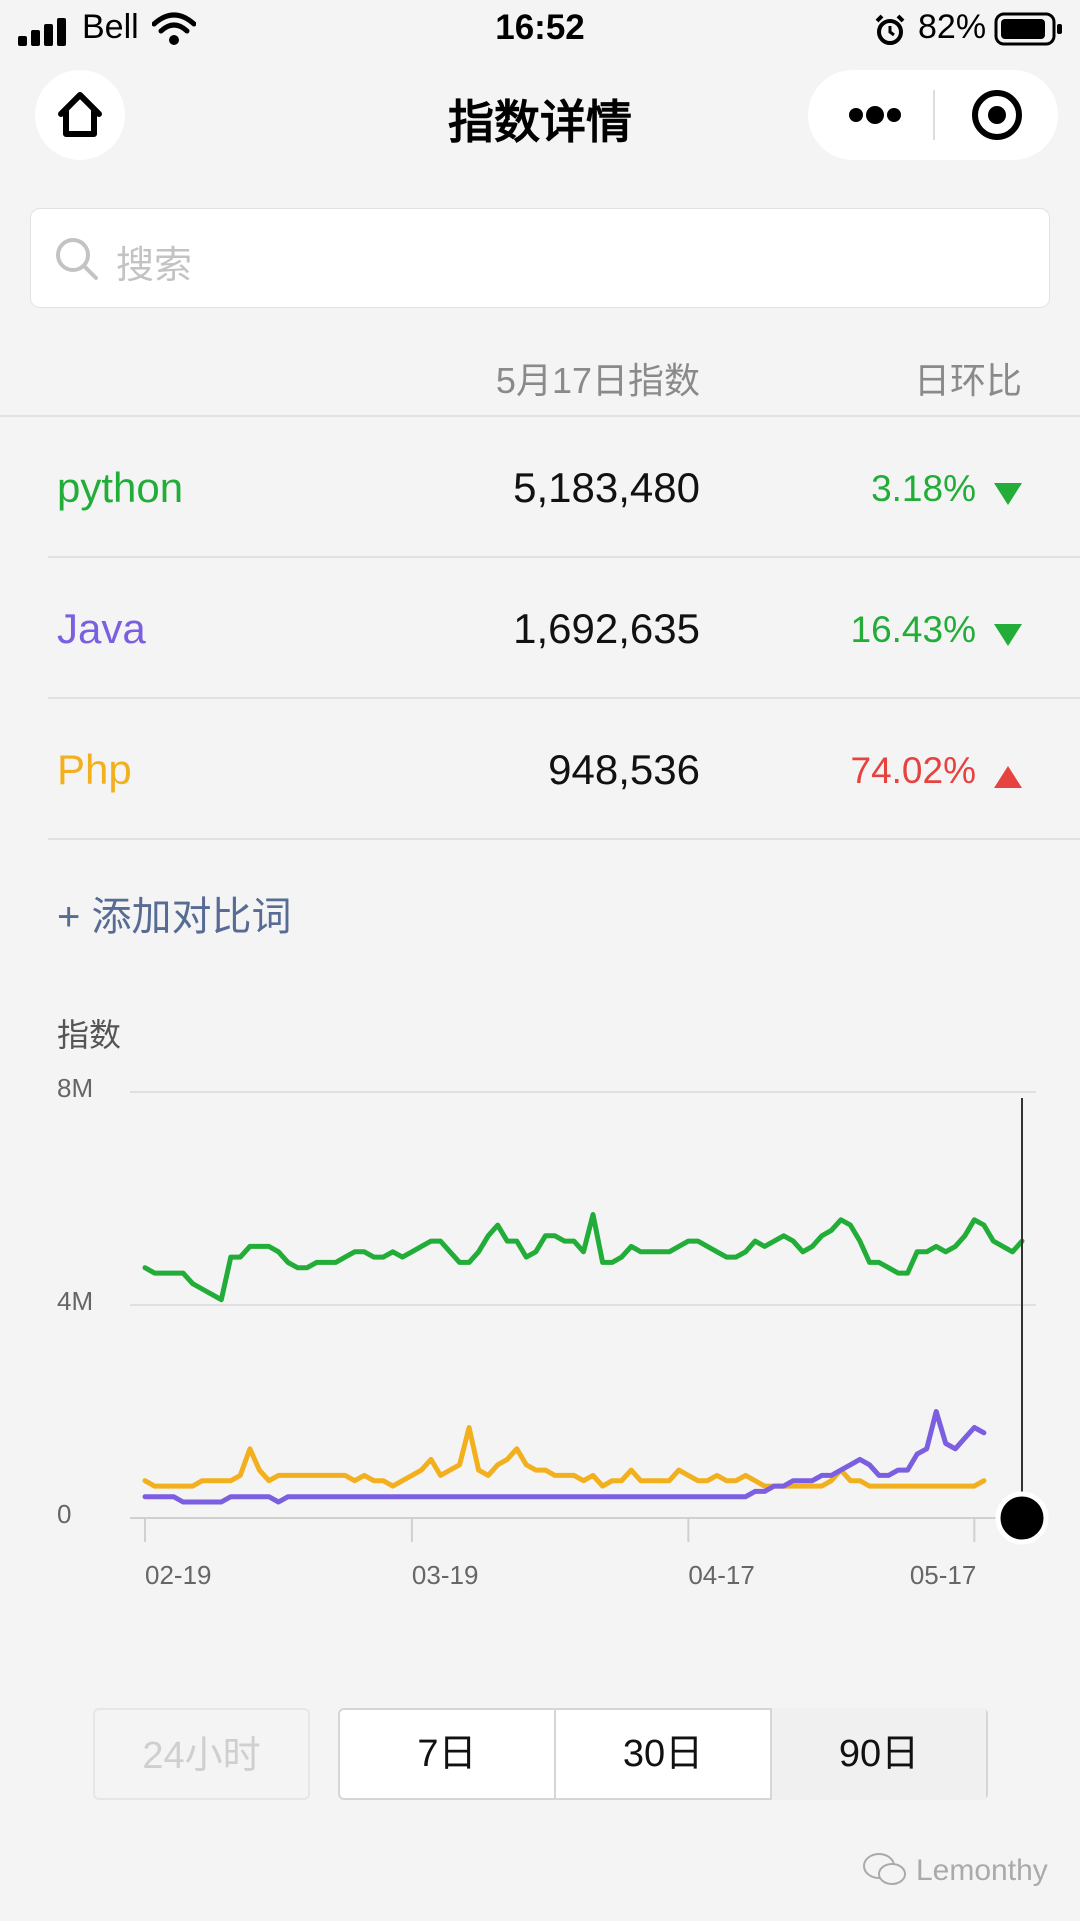 The width and height of the screenshot is (1080, 1921). Describe the element at coordinates (879, 1754) in the screenshot. I see `range-90d-button: 90日` at that location.